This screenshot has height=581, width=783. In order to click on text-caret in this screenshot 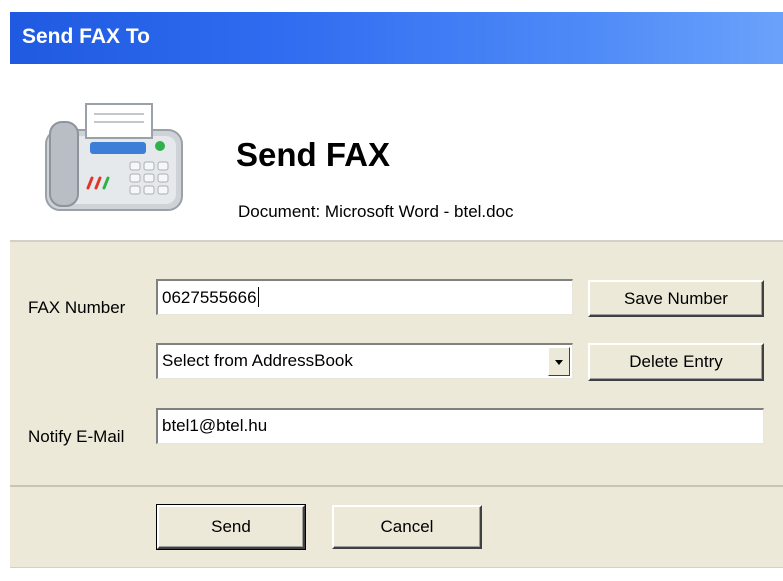, I will do `click(258, 297)`.